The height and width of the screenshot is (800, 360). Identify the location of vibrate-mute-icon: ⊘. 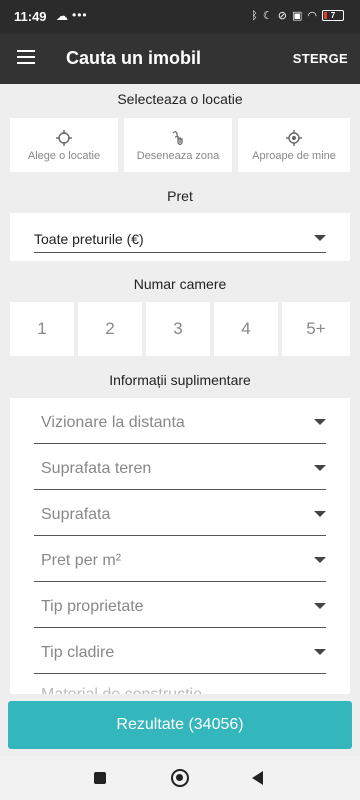
(282, 16).